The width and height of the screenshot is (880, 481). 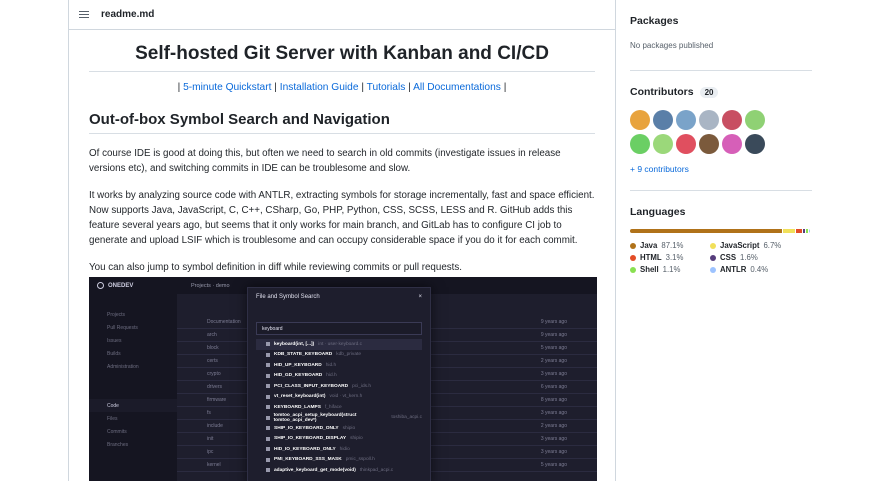 I want to click on search-result: vt_reset_keyboard(int) void · vt_kern.h, so click(x=339, y=397).